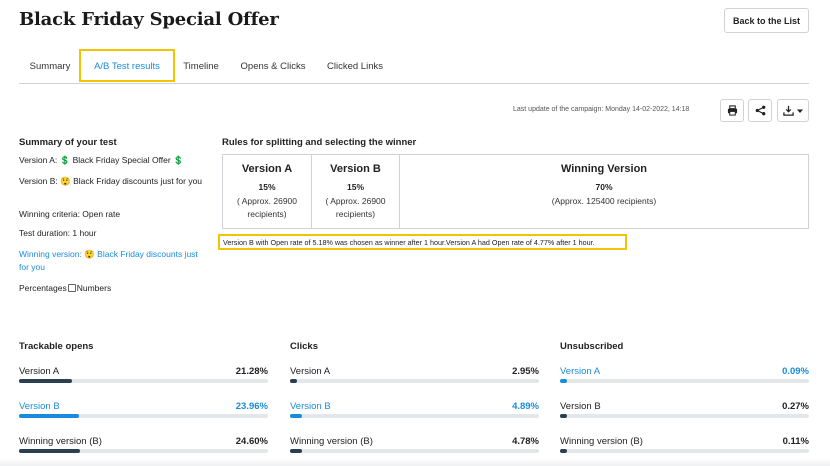  What do you see at coordinates (525, 441) in the screenshot?
I see `stat-value: 4.78%` at bounding box center [525, 441].